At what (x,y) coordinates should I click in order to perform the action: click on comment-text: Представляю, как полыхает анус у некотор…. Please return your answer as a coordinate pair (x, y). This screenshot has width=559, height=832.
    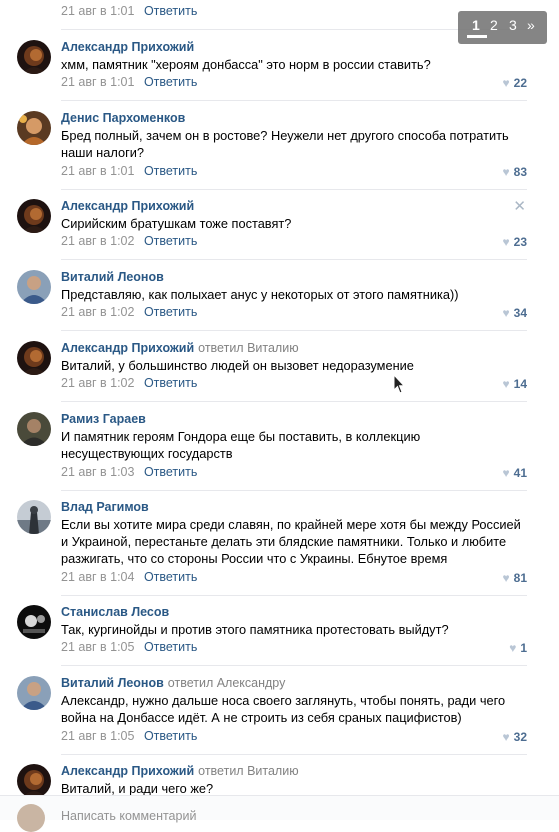
    Looking at the image, I should click on (260, 294).